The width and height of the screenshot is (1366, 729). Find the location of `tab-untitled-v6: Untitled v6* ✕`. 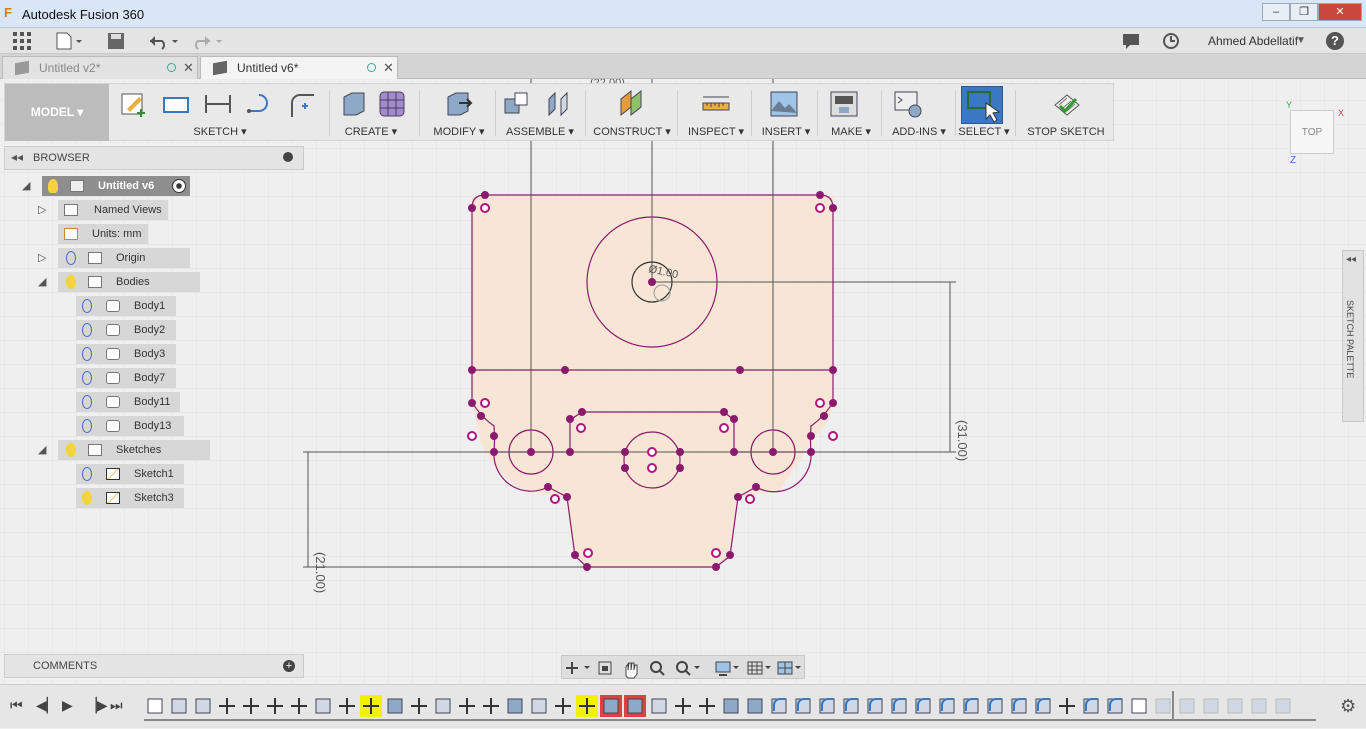

tab-untitled-v6: Untitled v6* ✕ is located at coordinates (299, 67).